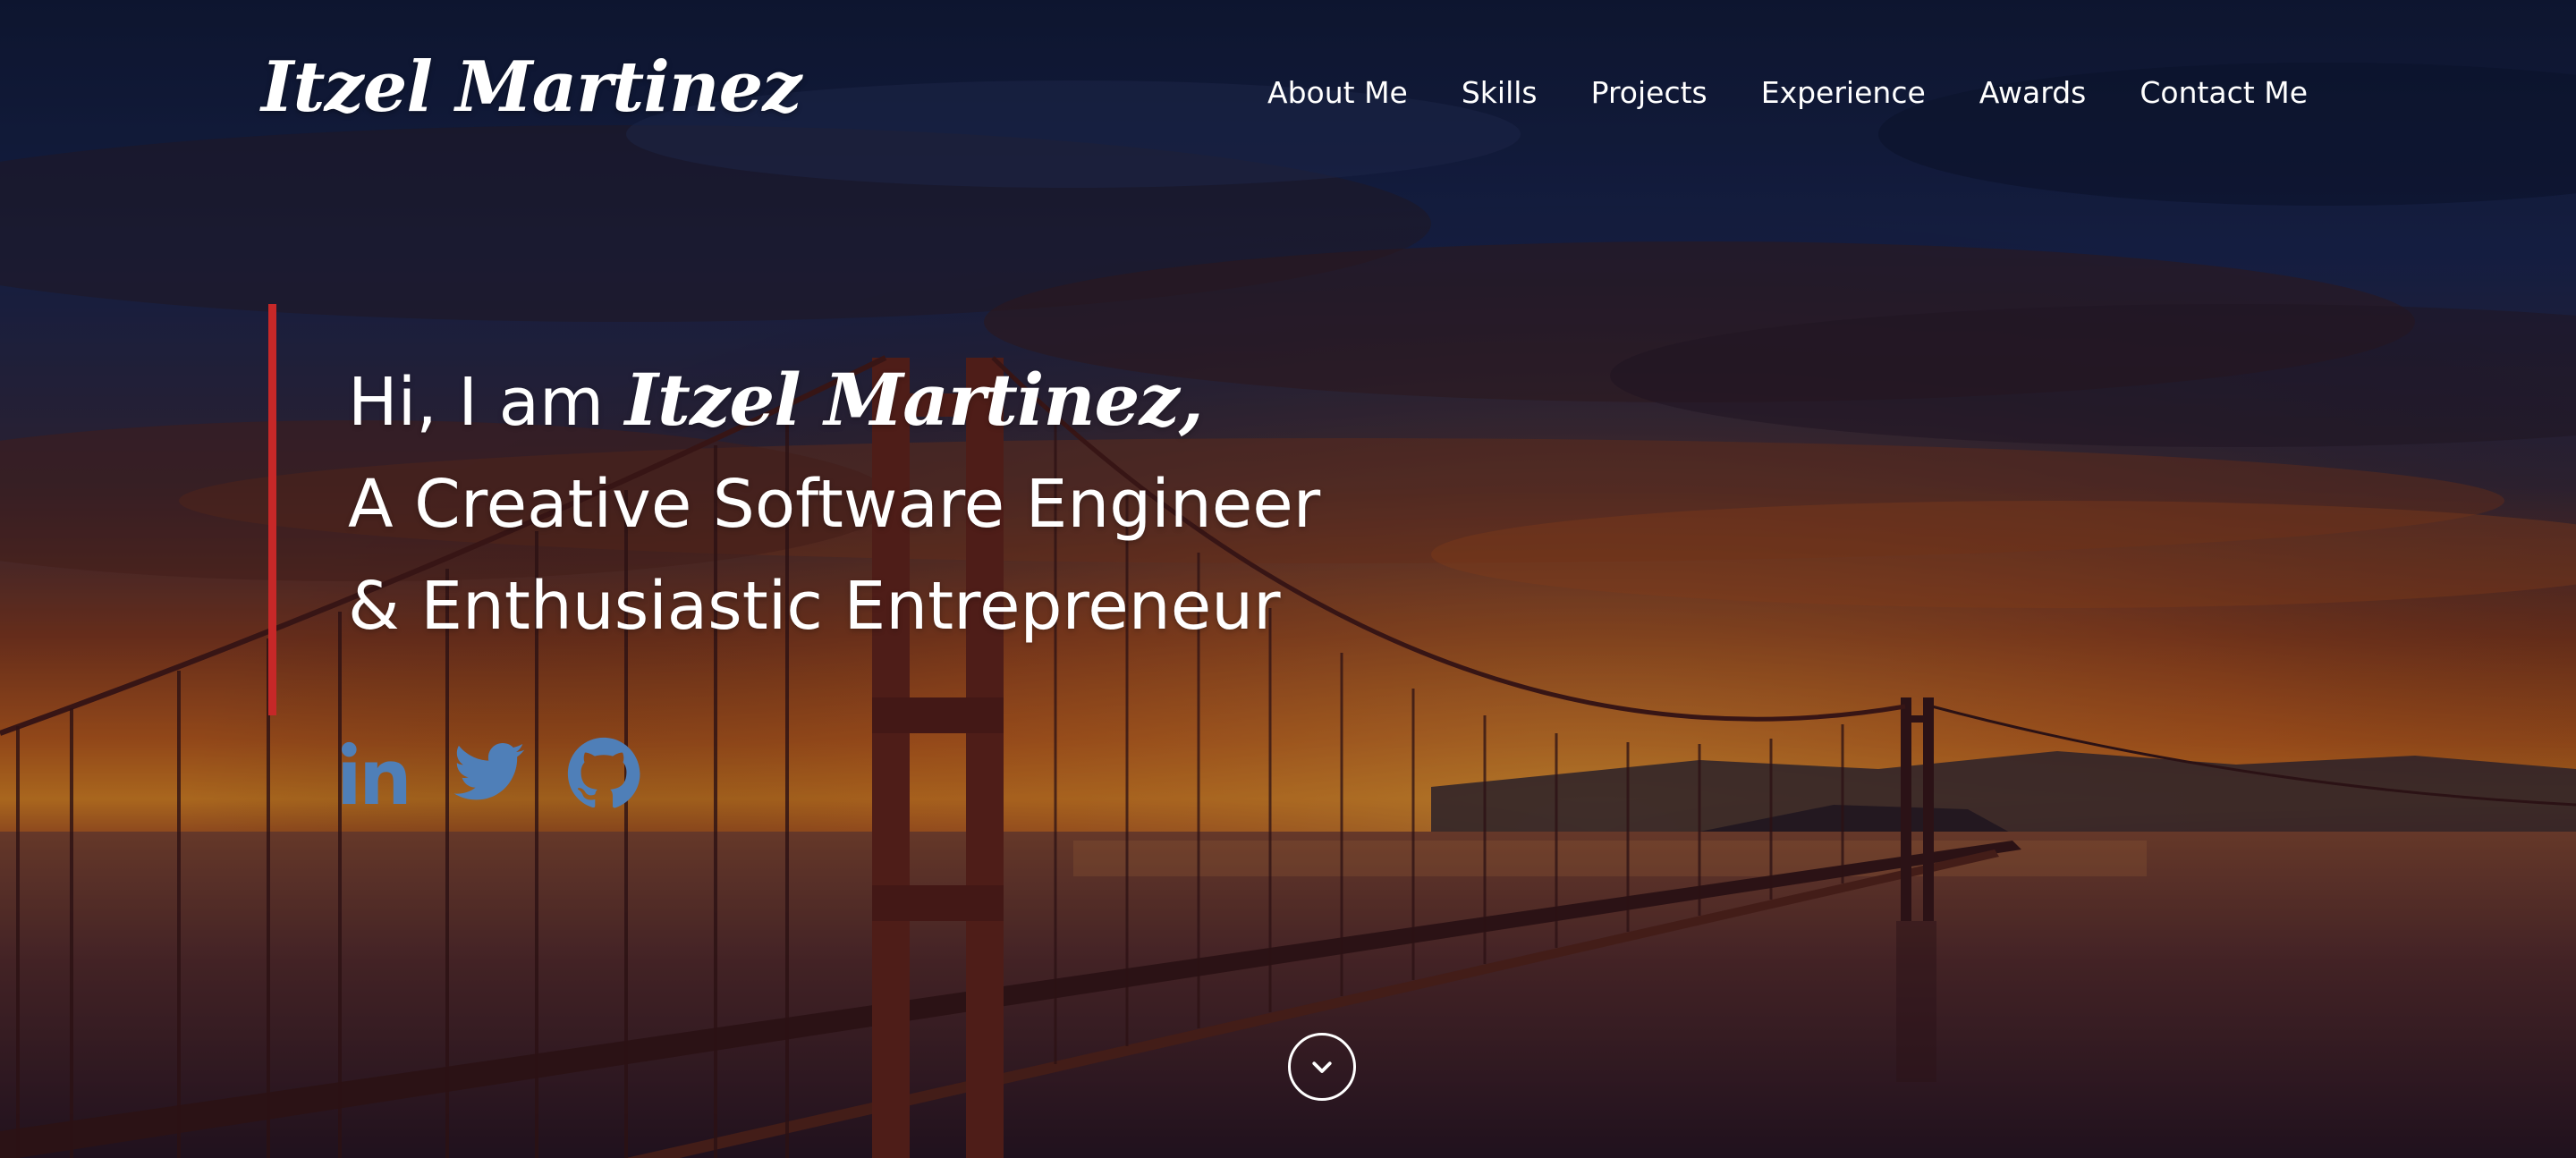 This screenshot has height=1158, width=2576. What do you see at coordinates (486, 402) in the screenshot?
I see `intro-greeting: Hi, I am` at bounding box center [486, 402].